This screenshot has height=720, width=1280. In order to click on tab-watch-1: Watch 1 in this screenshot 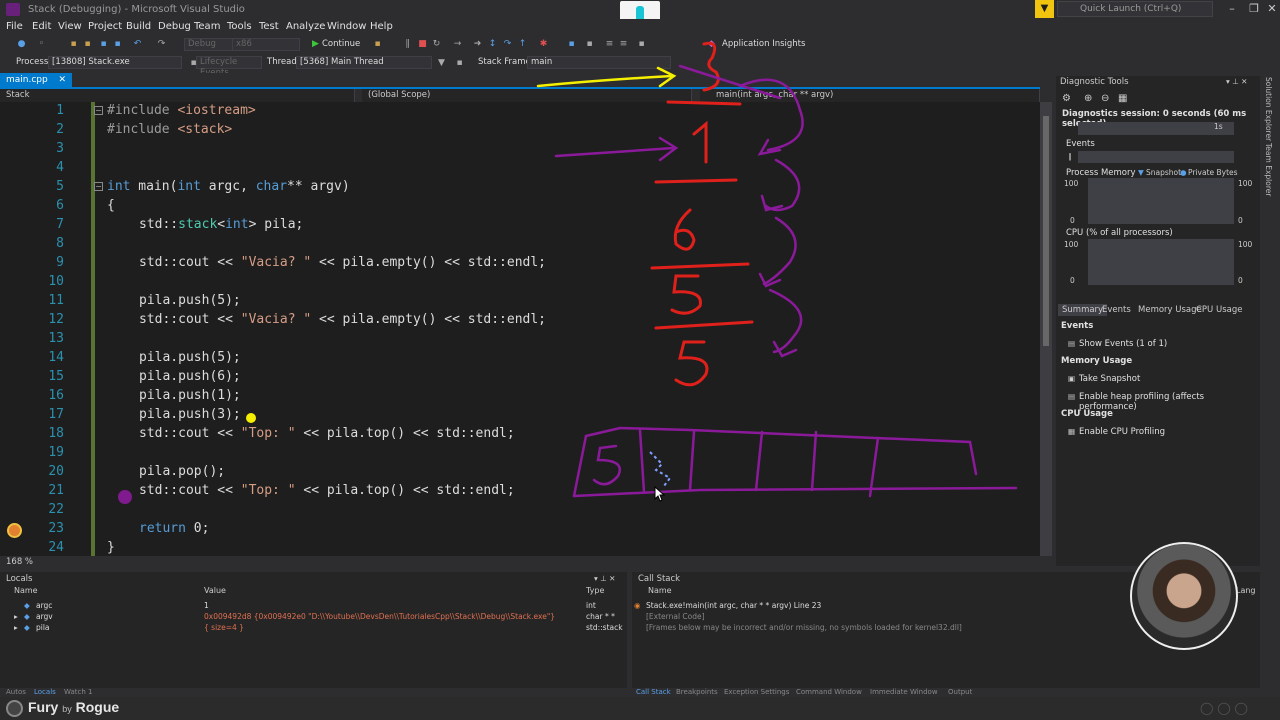, I will do `click(78, 692)`.